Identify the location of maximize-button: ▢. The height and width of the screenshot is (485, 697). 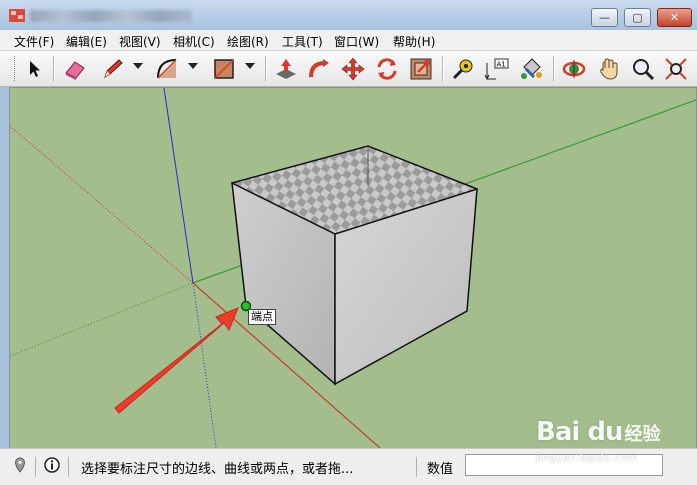
(637, 17).